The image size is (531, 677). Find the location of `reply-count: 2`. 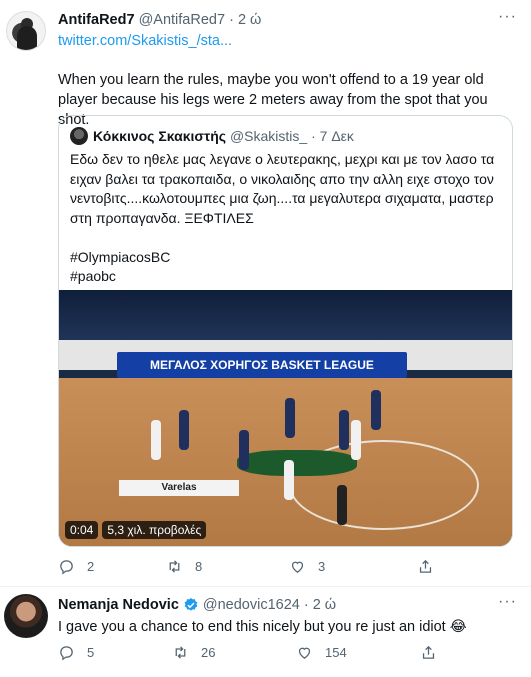

reply-count: 2 is located at coordinates (91, 566).